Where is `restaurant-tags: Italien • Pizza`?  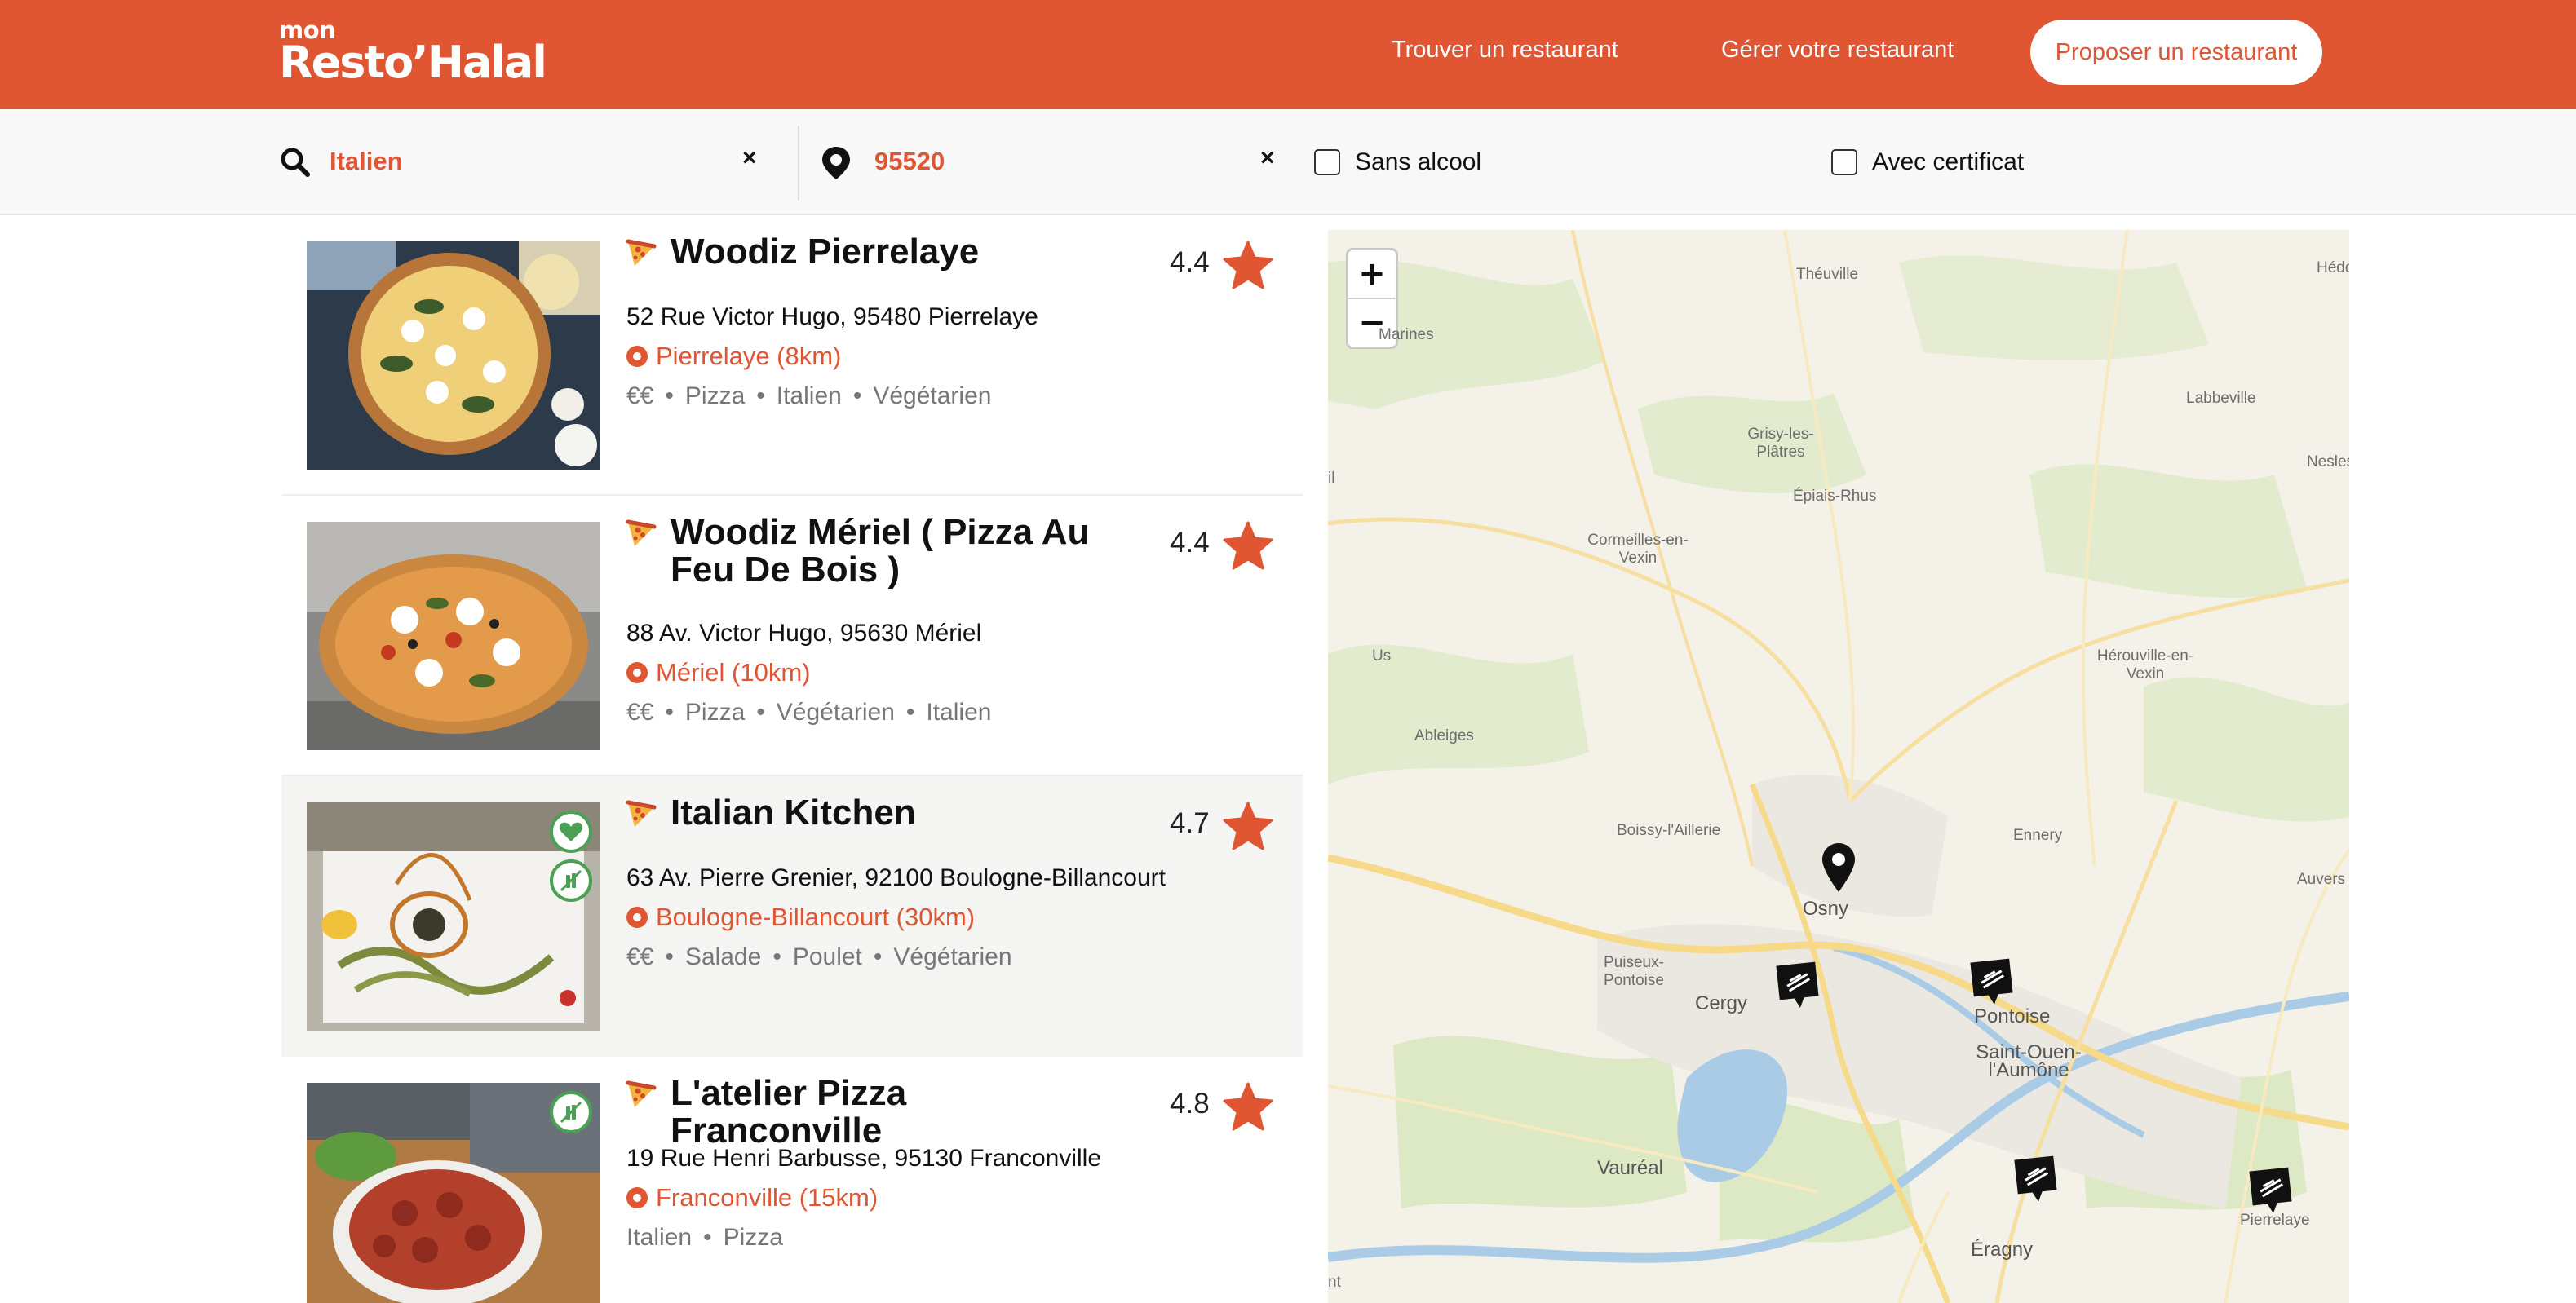 restaurant-tags: Italien • Pizza is located at coordinates (704, 1237).